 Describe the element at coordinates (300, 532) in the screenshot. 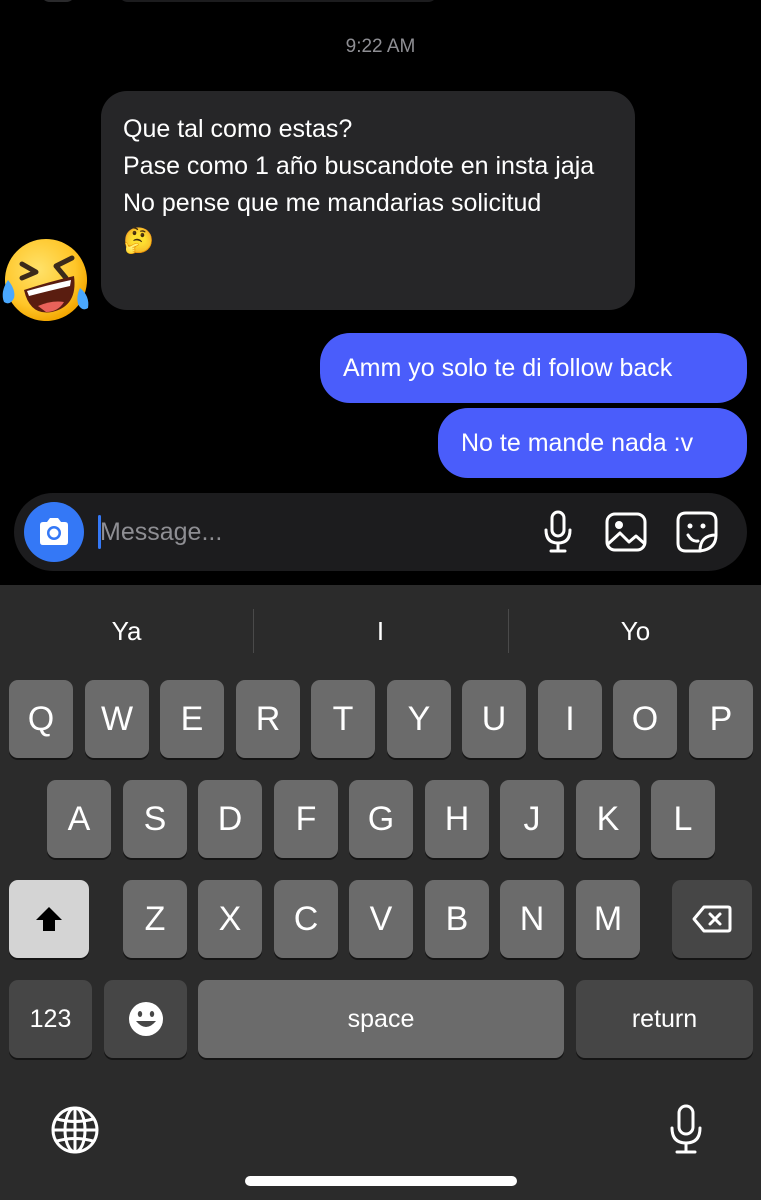

I see `message-input` at that location.